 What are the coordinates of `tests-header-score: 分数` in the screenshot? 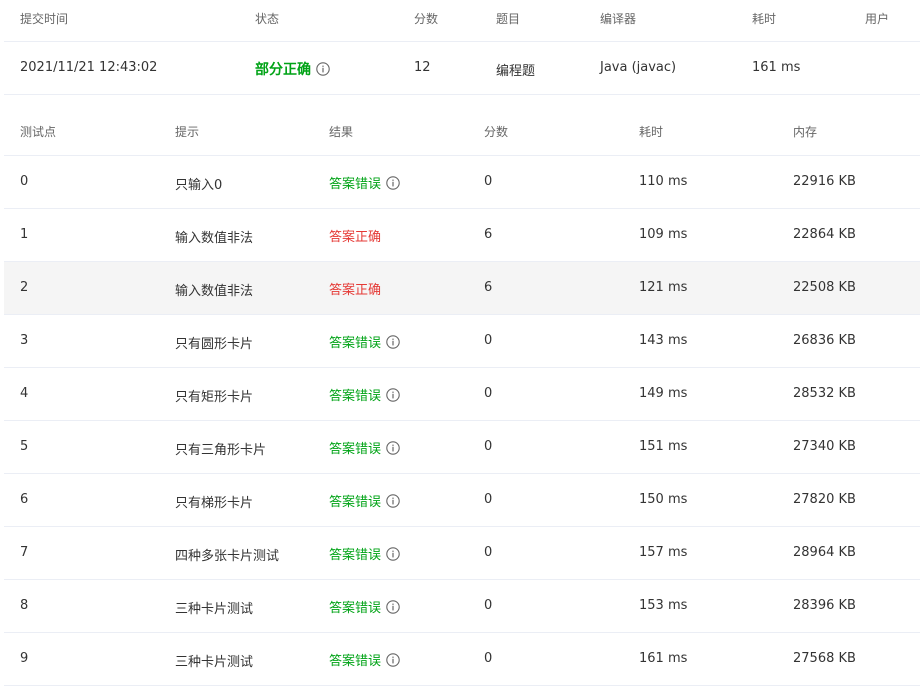 It's located at (496, 132).